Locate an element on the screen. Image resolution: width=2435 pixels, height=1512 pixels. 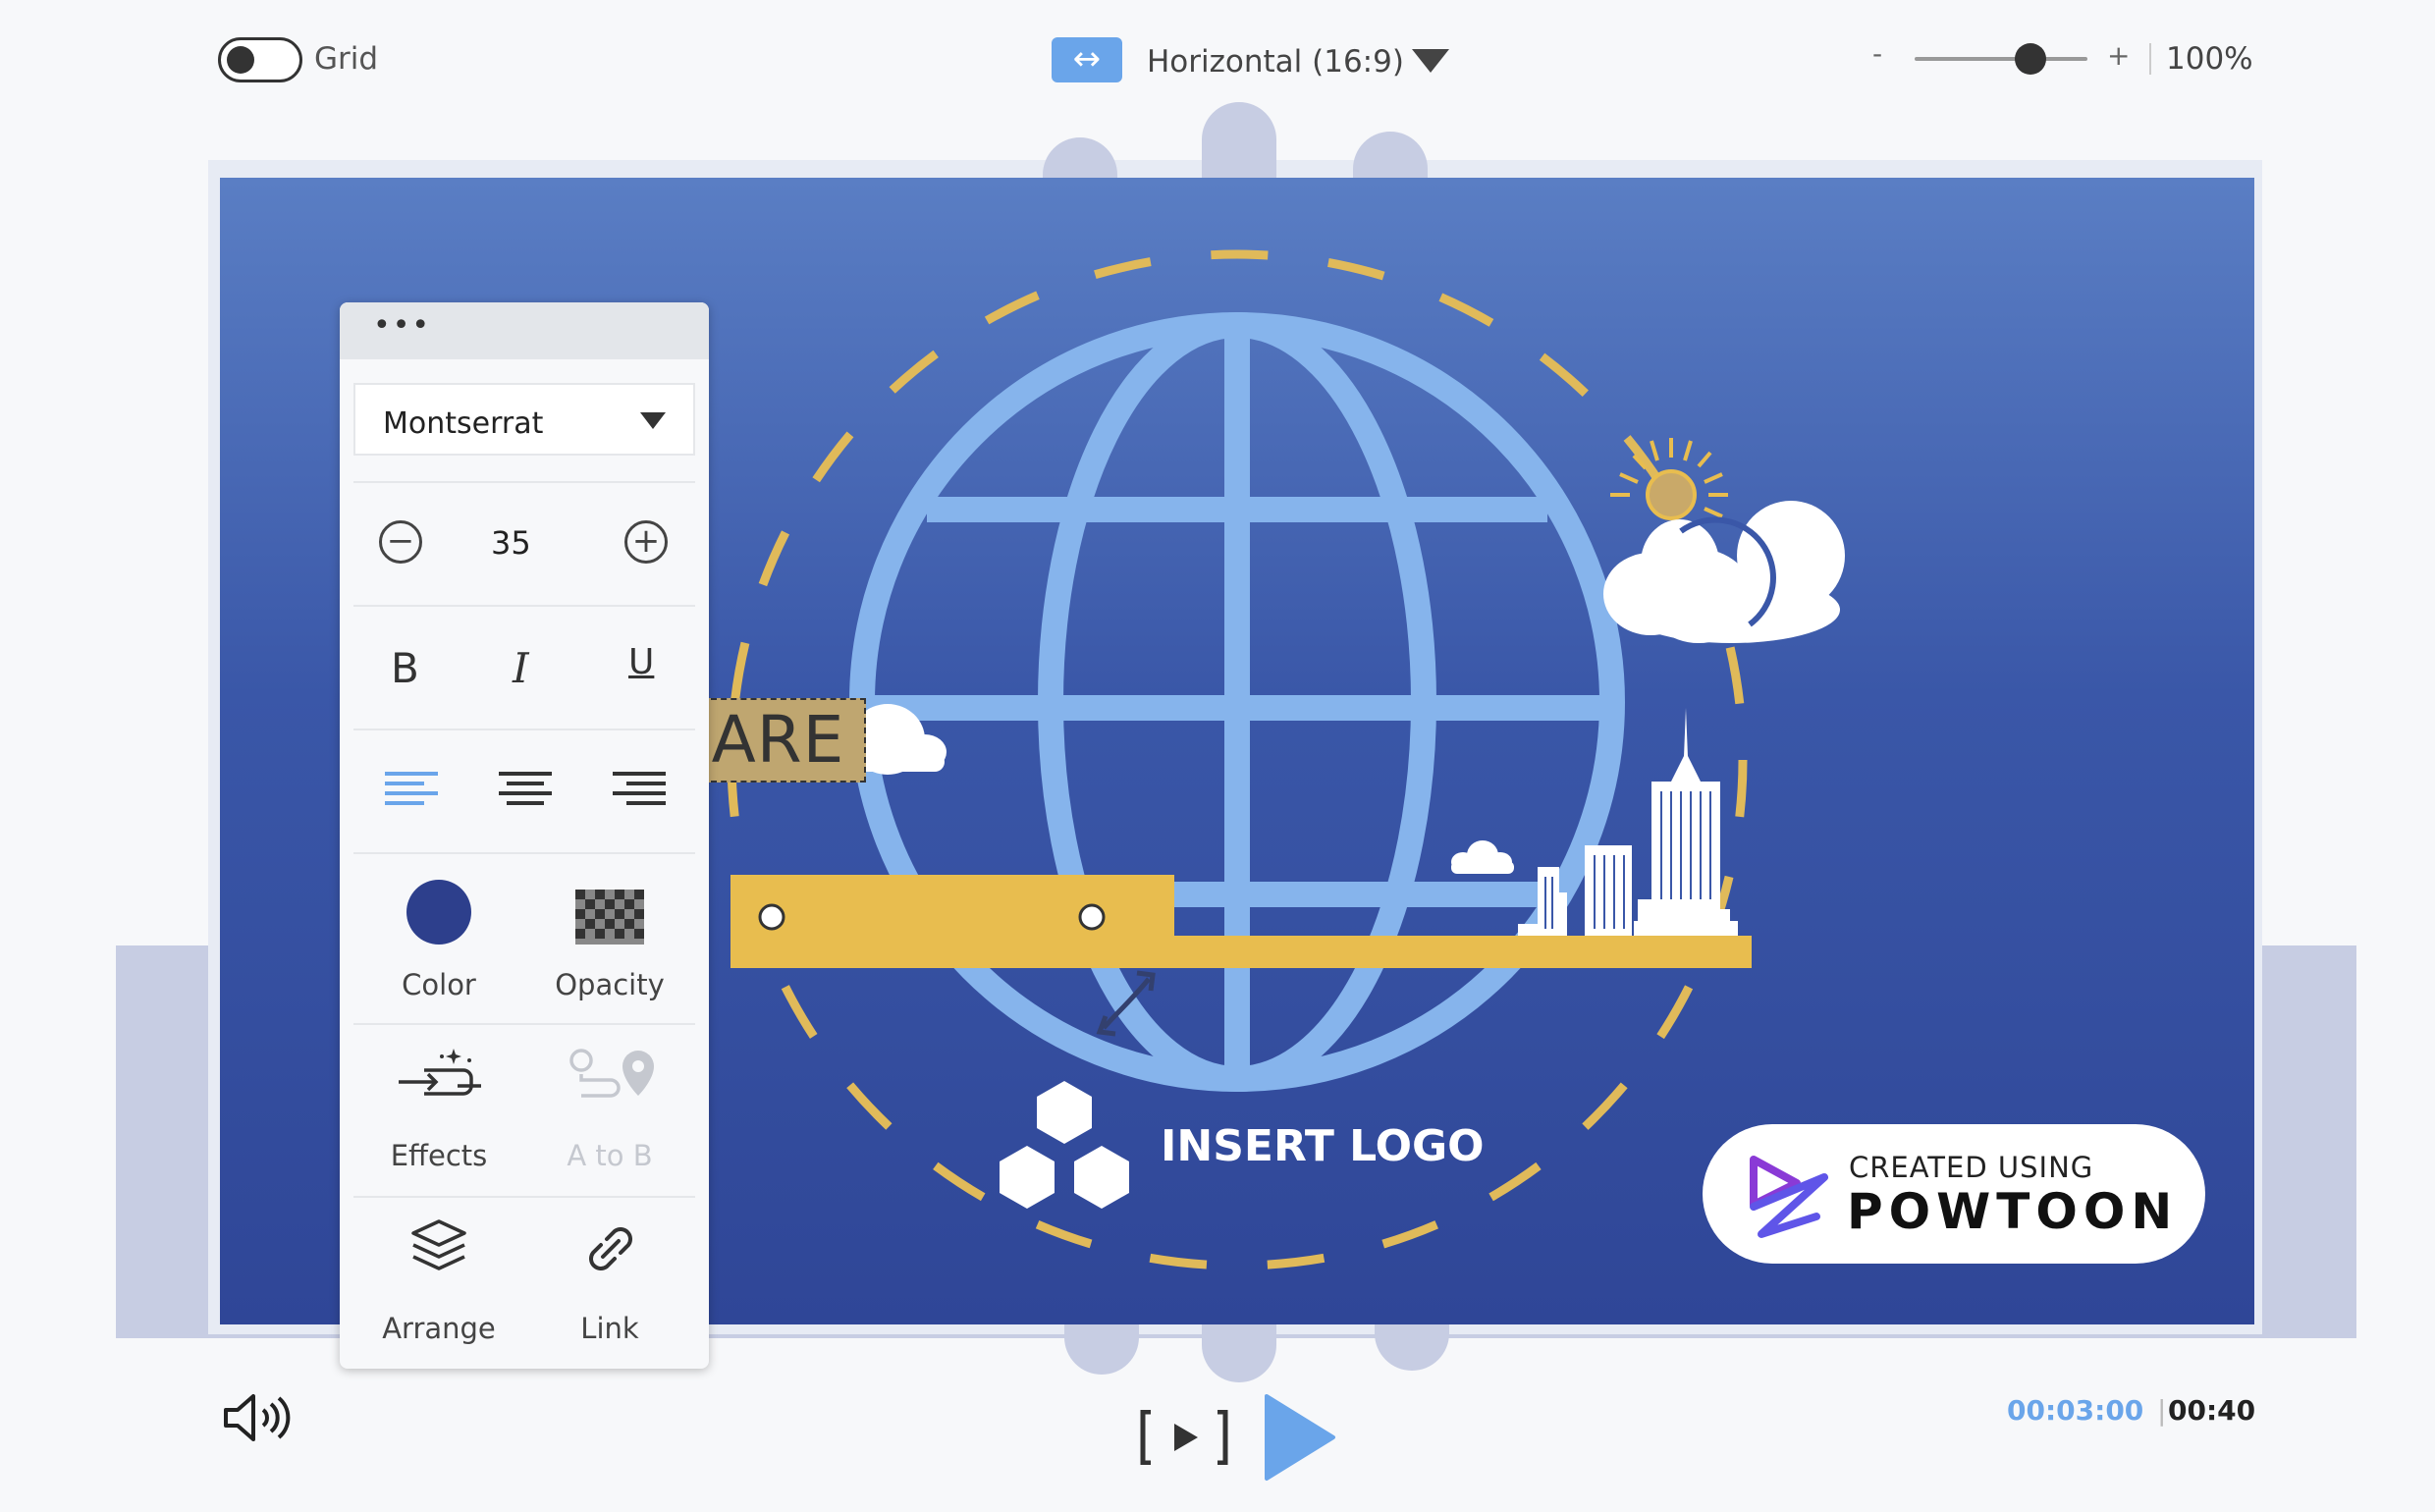
effects-atob-row: Effects A to B is located at coordinates (524, 1109).